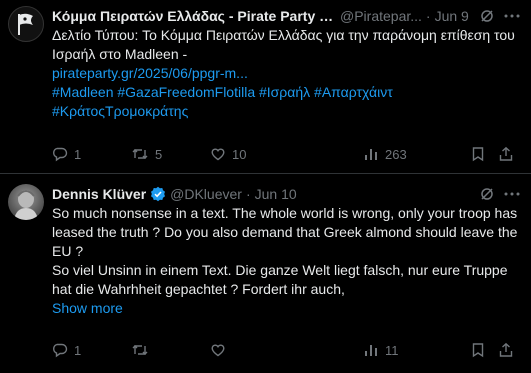 This screenshot has height=373, width=531. Describe the element at coordinates (286, 154) in the screenshot. I see `tweet-actions: 1 5 10 263` at that location.